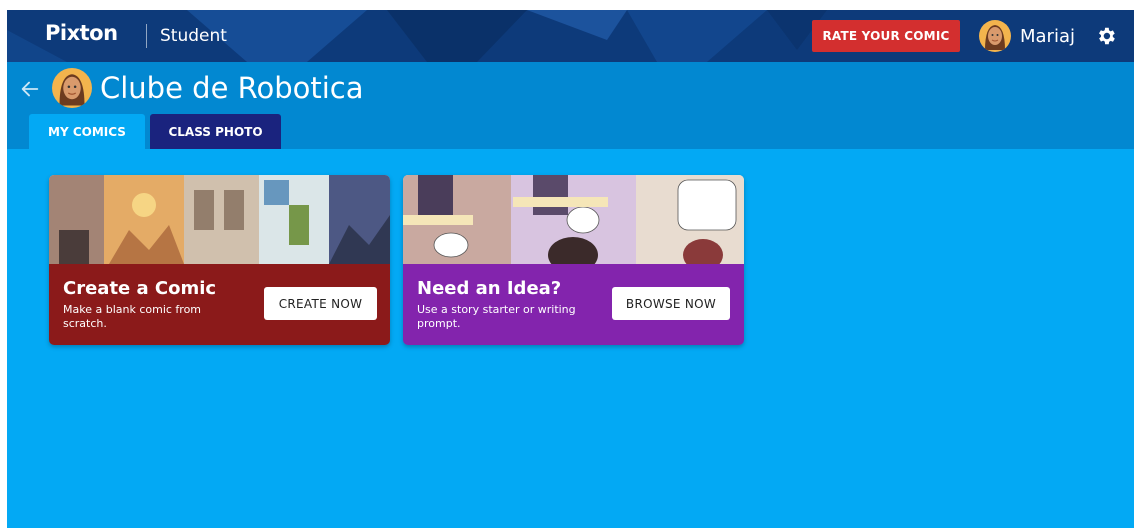 Image resolution: width=1134 pixels, height=528 pixels. I want to click on page-title: Clube de Robotica, so click(232, 88).